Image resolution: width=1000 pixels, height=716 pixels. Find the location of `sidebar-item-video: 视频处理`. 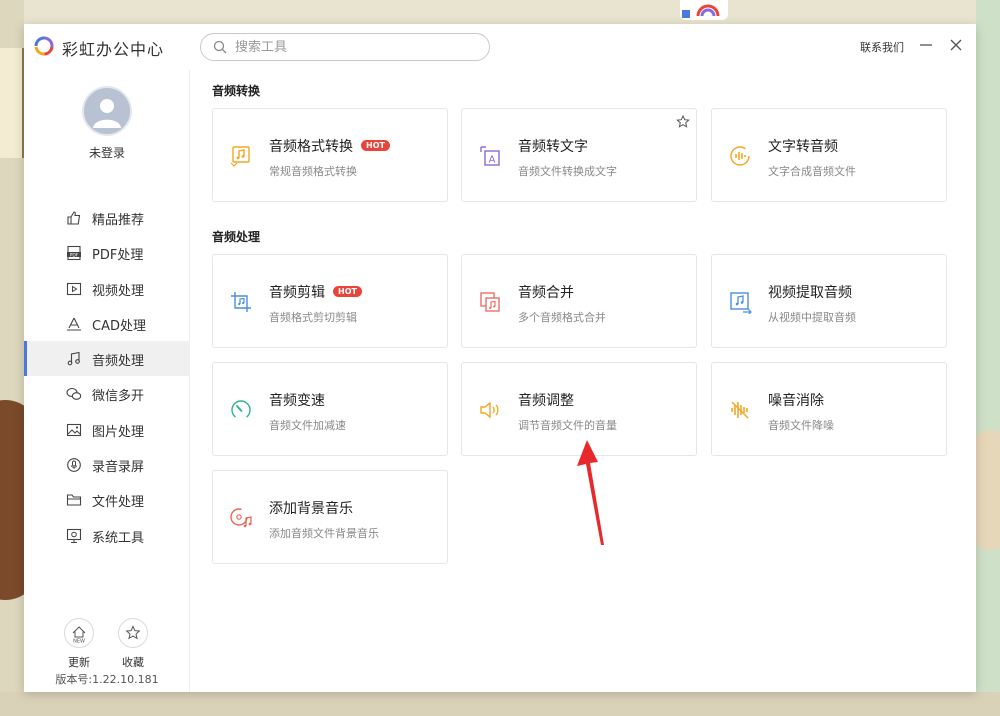

sidebar-item-video: 视频处理 is located at coordinates (107, 288).